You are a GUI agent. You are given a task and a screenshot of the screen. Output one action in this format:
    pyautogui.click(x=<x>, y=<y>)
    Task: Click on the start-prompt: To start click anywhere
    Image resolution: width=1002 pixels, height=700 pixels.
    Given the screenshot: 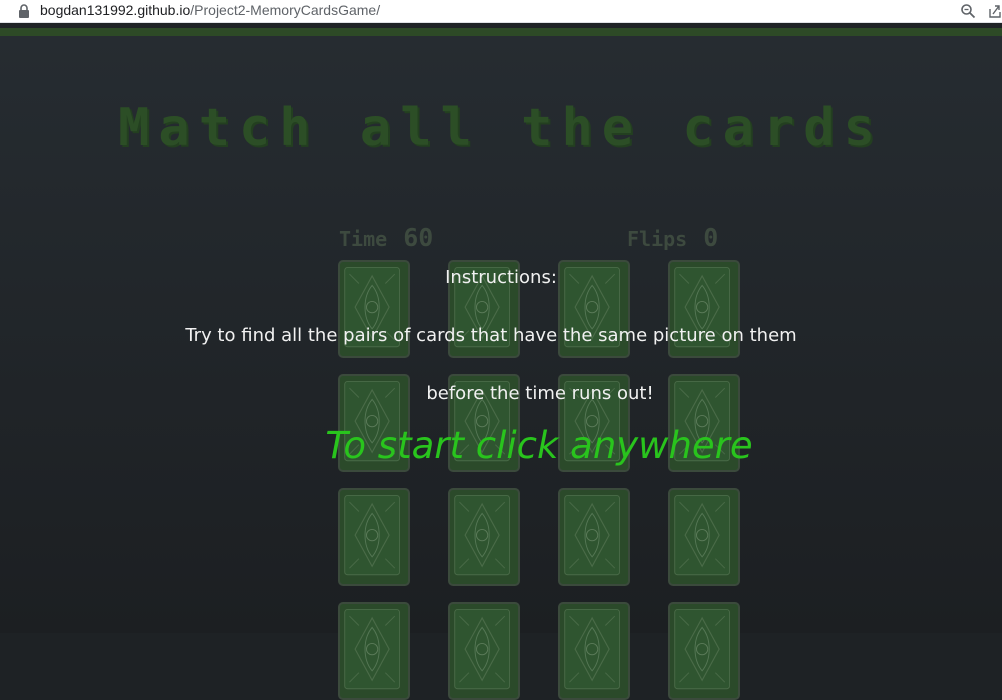 What is the action you would take?
    pyautogui.click(x=520, y=445)
    